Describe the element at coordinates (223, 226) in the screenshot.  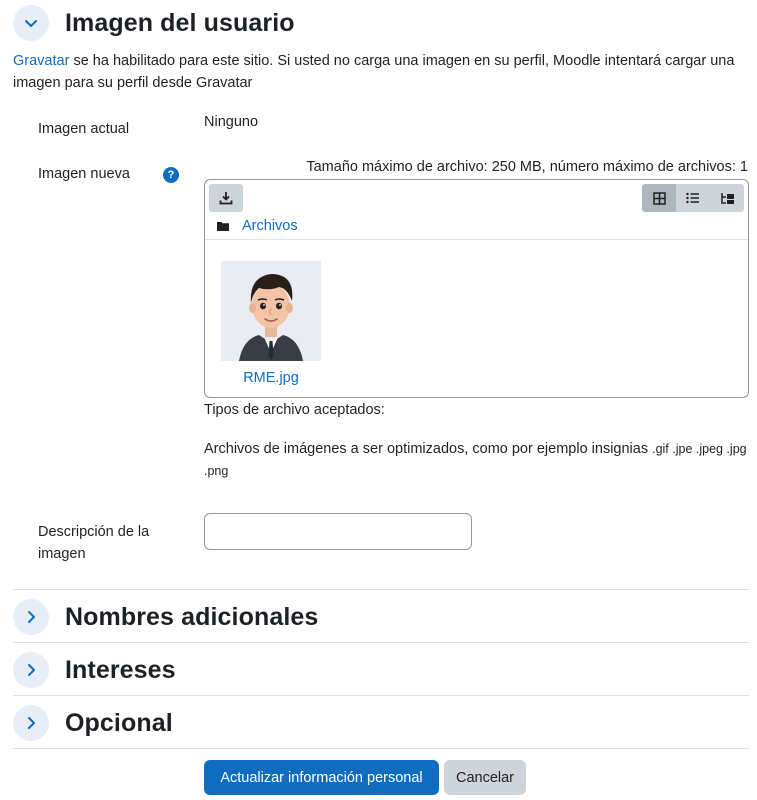
I see `folder-icon` at that location.